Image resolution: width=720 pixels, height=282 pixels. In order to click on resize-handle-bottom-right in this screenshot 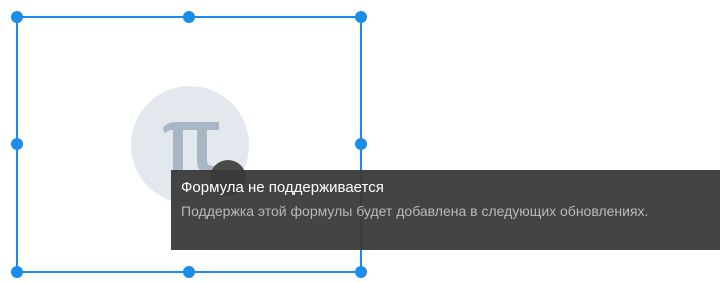, I will do `click(361, 272)`.